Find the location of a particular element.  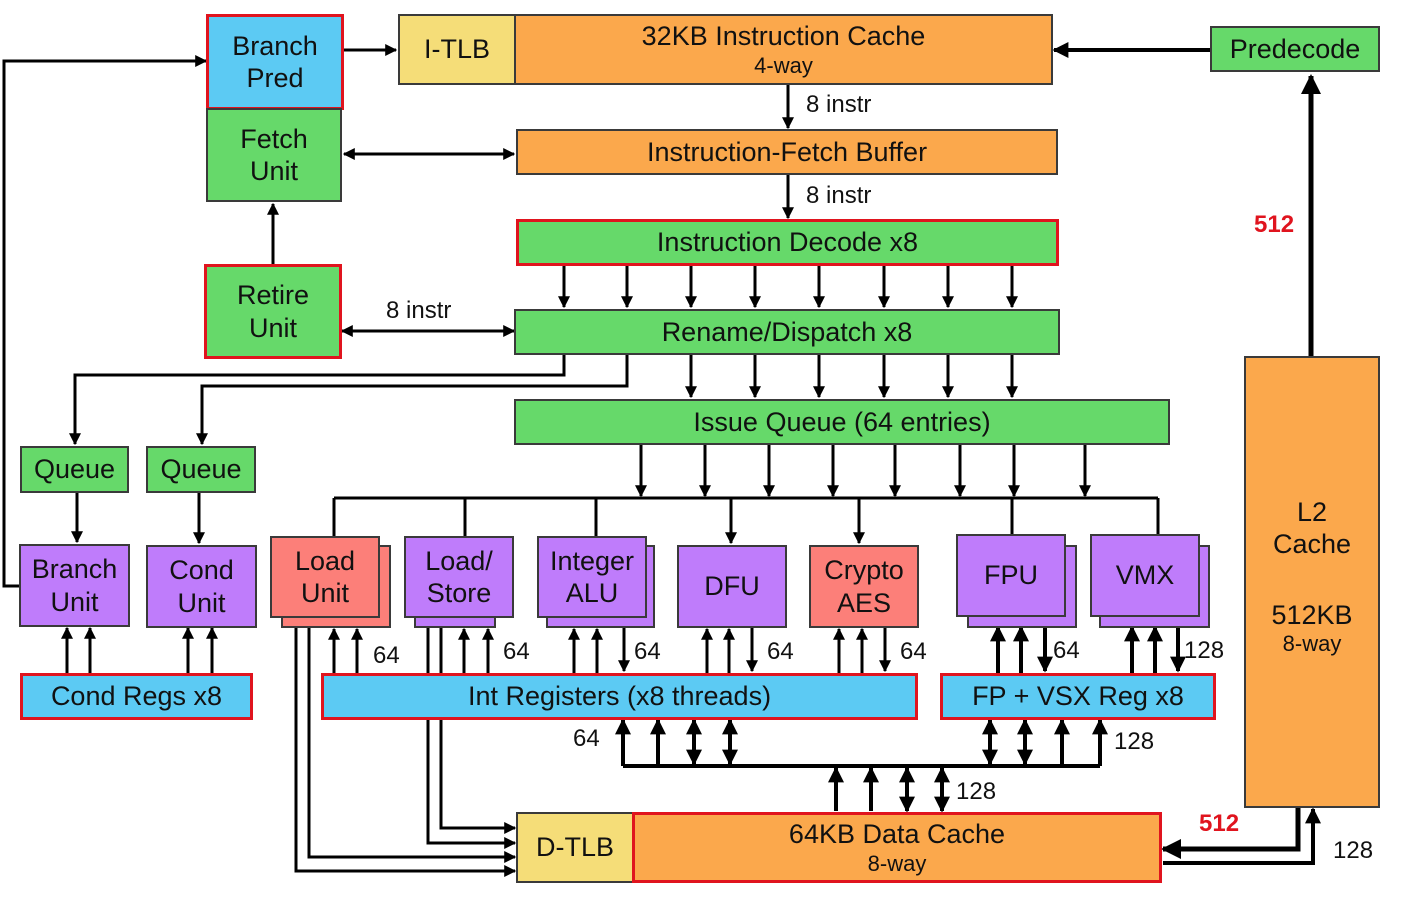

integer-alu-block: Integer ALU is located at coordinates (592, 577).